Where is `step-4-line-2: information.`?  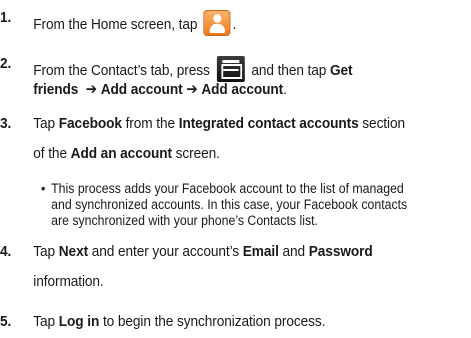 step-4-line-2: information. is located at coordinates (68, 281).